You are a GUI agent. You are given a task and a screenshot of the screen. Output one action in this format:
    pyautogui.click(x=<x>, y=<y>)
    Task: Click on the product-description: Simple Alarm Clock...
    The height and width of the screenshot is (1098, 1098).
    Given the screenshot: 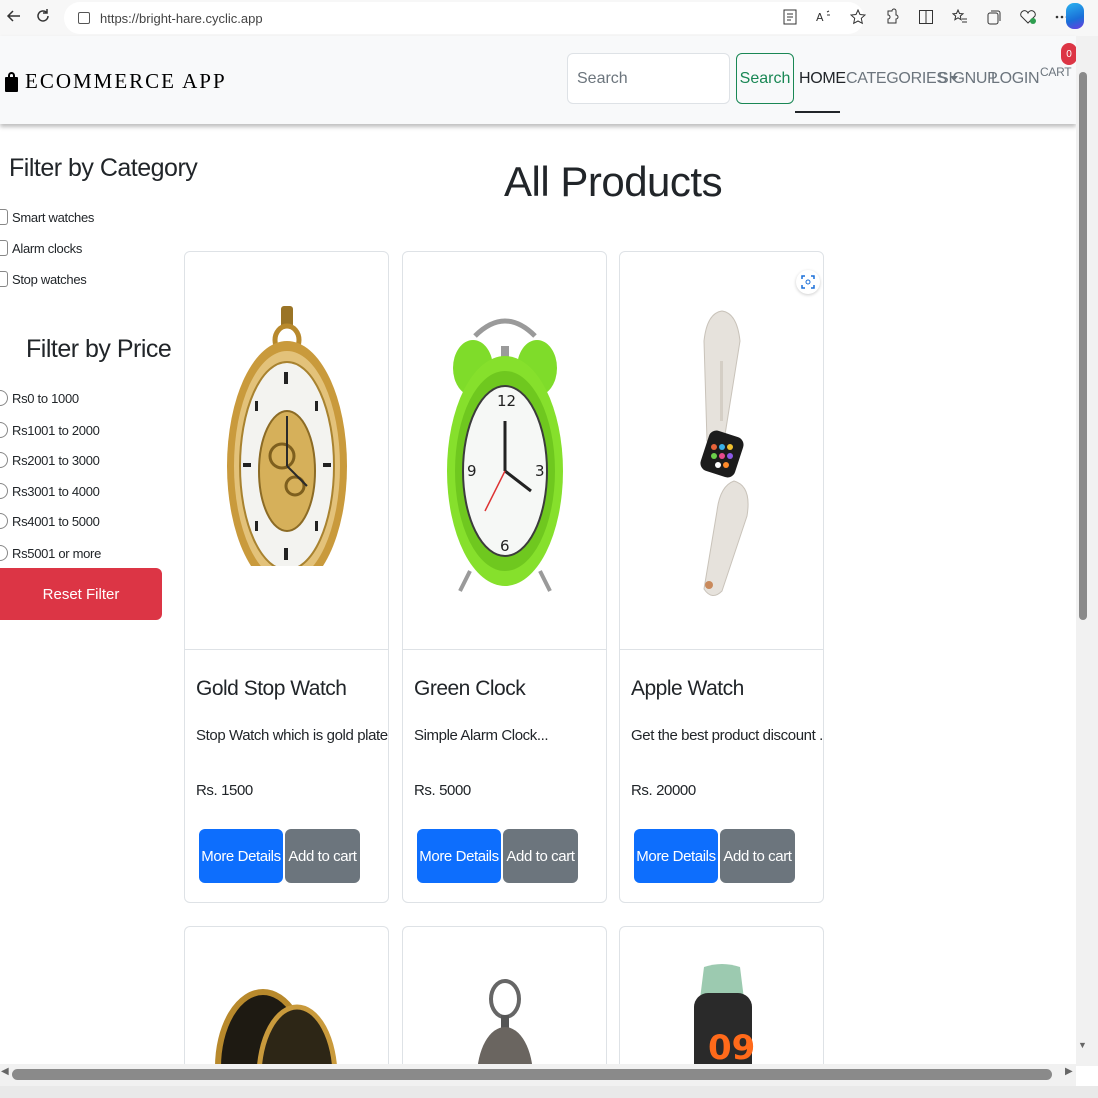 What is the action you would take?
    pyautogui.click(x=481, y=735)
    